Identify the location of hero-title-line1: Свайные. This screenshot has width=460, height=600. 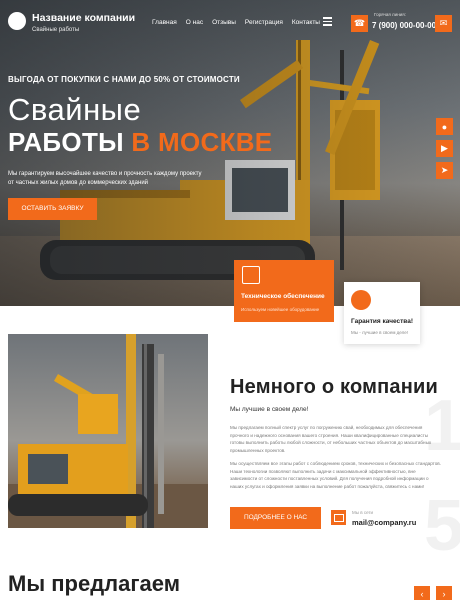
(75, 109).